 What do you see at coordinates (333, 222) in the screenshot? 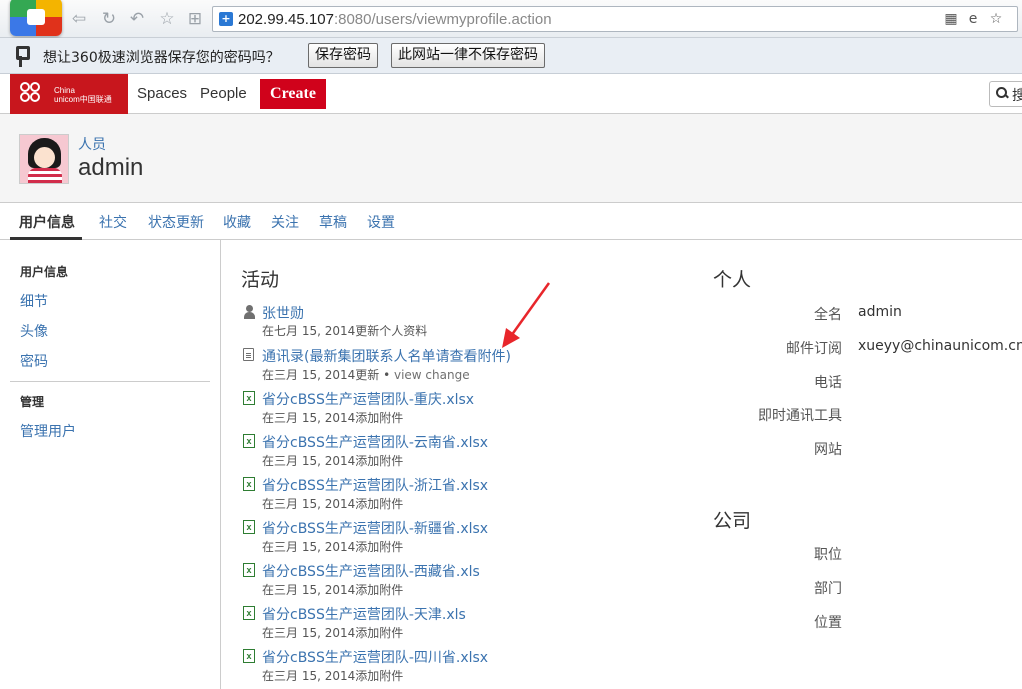
I see `tab-drafts: 草稿` at bounding box center [333, 222].